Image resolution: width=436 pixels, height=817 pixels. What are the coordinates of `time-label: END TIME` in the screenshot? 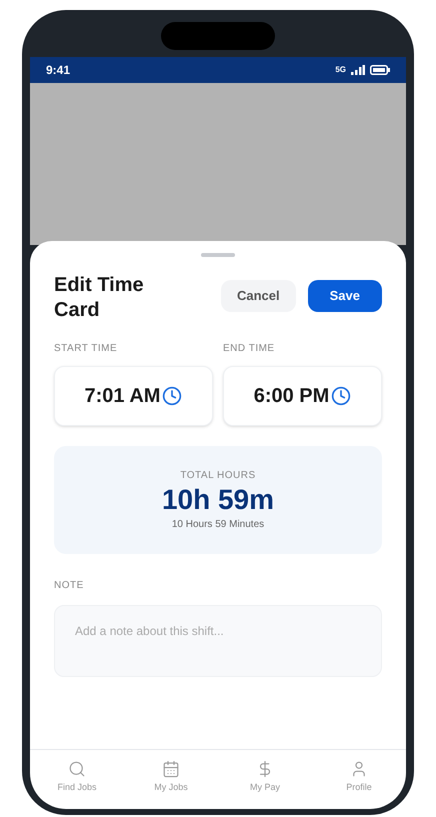 It's located at (249, 349).